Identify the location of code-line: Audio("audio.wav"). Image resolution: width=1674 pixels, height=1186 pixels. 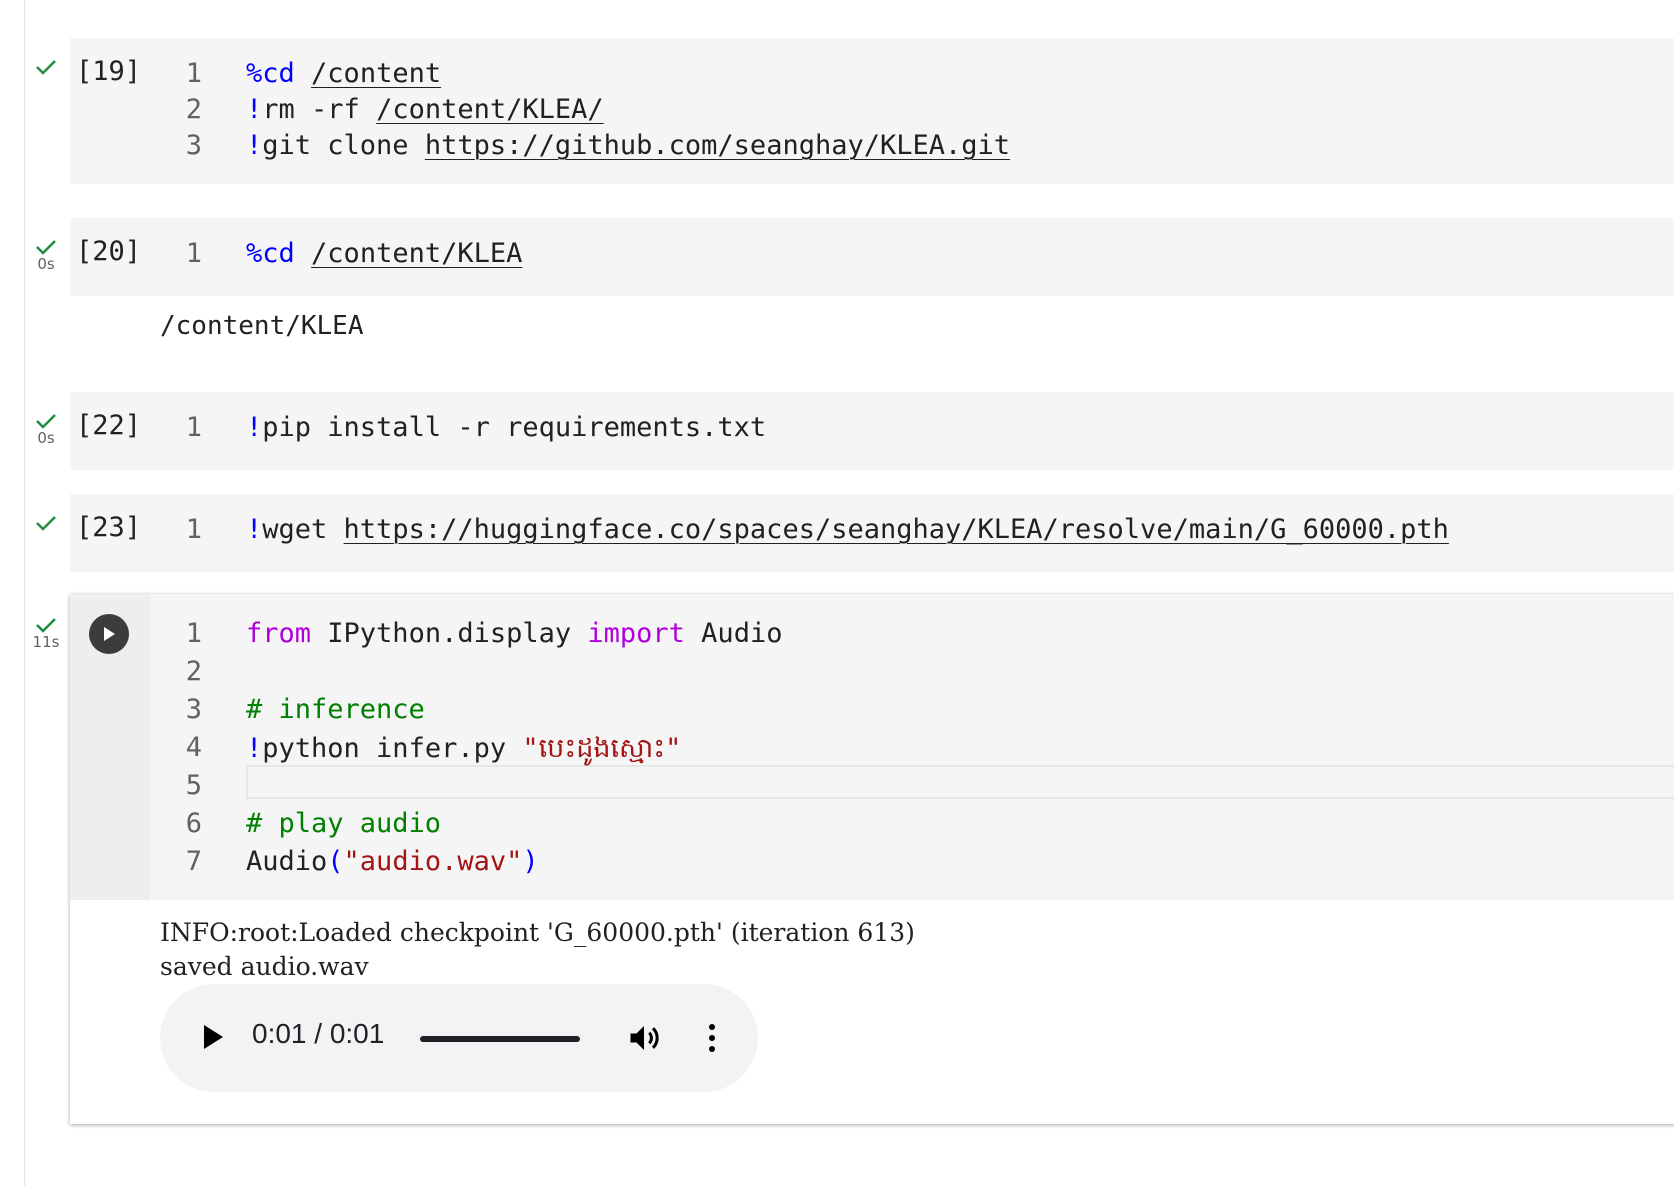
(392, 861).